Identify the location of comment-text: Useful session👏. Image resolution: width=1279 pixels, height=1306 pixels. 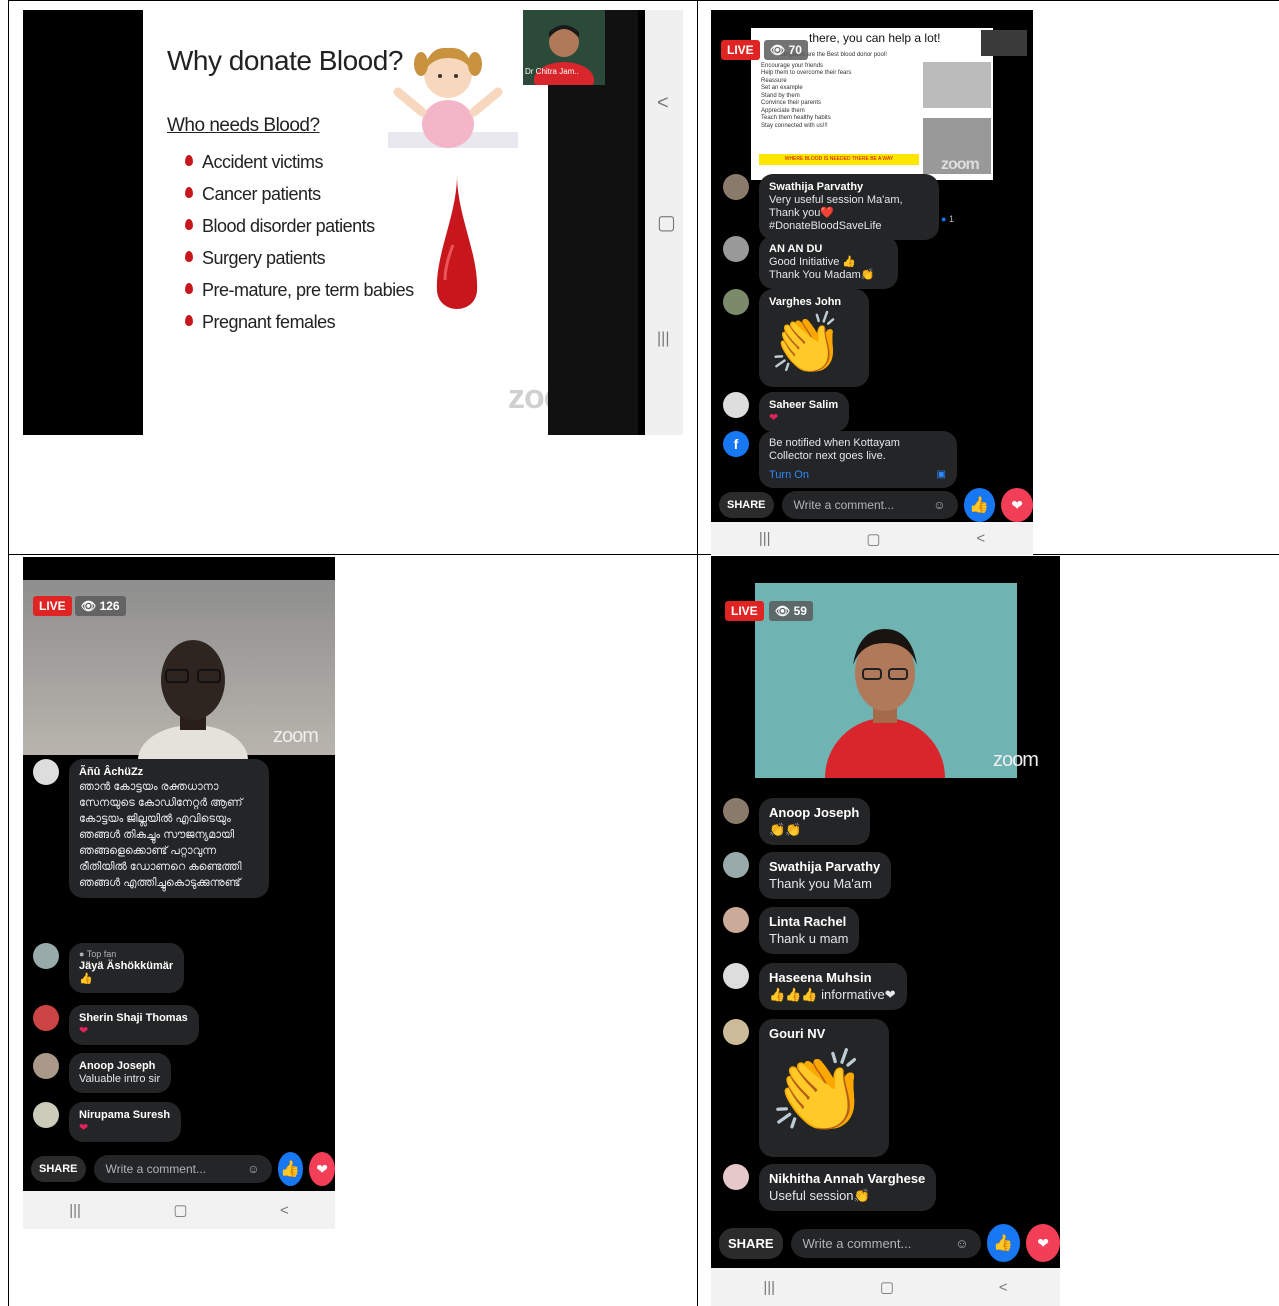
(819, 1195).